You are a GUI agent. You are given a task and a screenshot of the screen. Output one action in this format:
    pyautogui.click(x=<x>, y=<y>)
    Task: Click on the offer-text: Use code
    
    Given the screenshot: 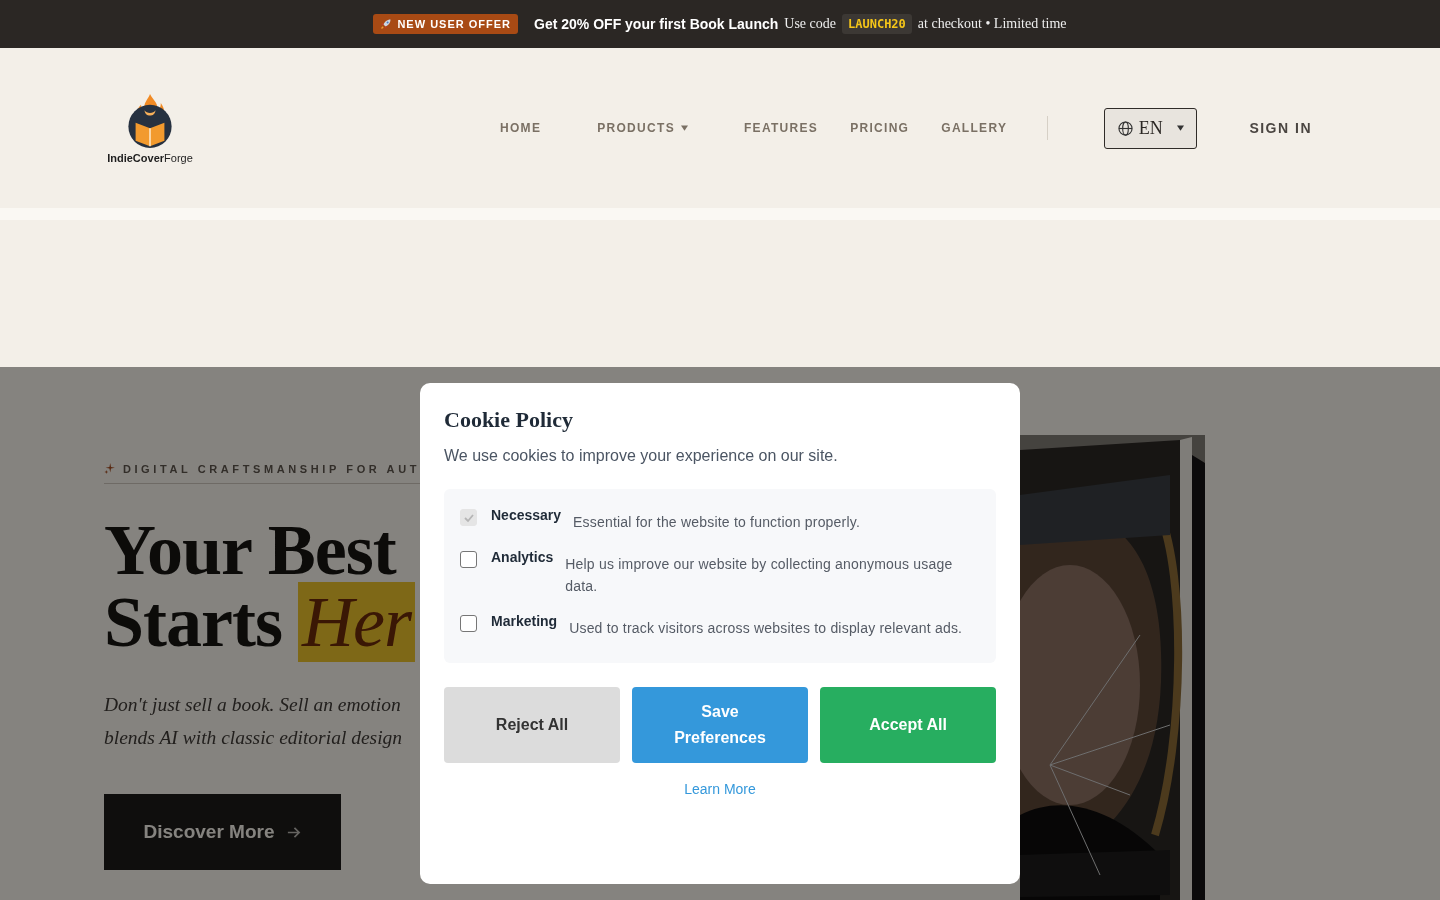 What is the action you would take?
    pyautogui.click(x=810, y=24)
    